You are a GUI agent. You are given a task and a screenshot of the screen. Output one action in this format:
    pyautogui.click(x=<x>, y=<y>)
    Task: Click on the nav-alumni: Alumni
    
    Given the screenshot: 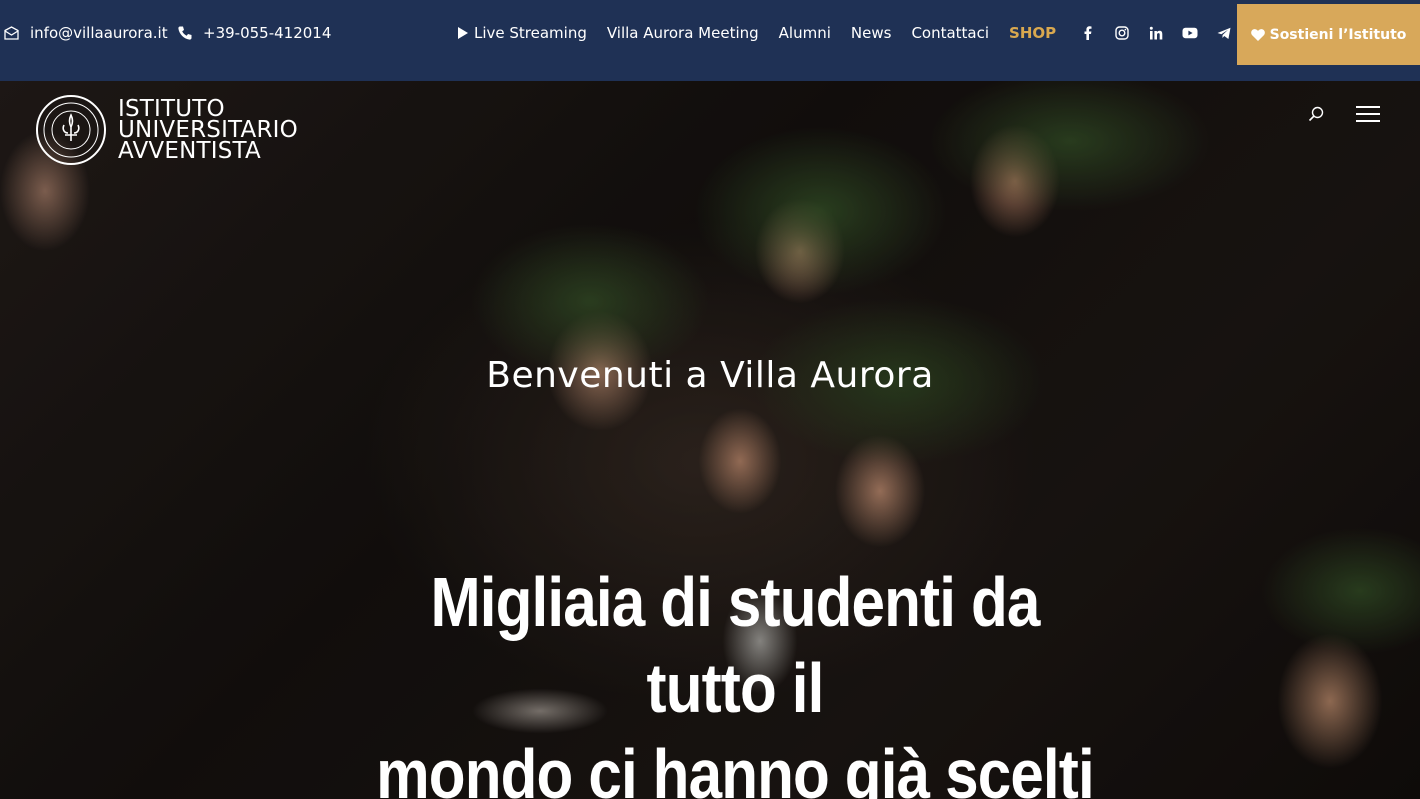 What is the action you would take?
    pyautogui.click(x=805, y=33)
    